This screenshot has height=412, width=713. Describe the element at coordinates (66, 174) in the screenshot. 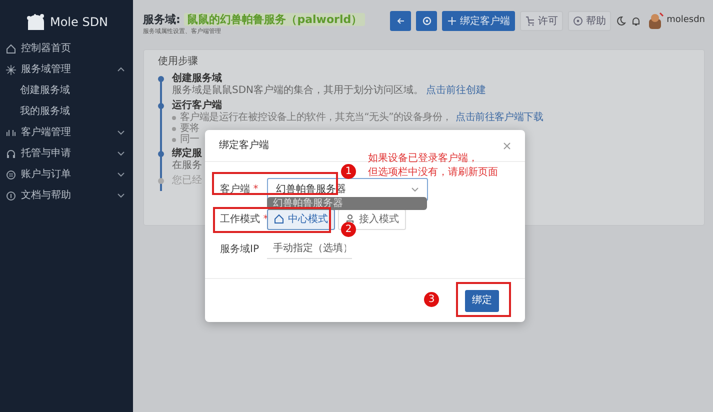

I see `sidebar-item: 账户与订单` at that location.